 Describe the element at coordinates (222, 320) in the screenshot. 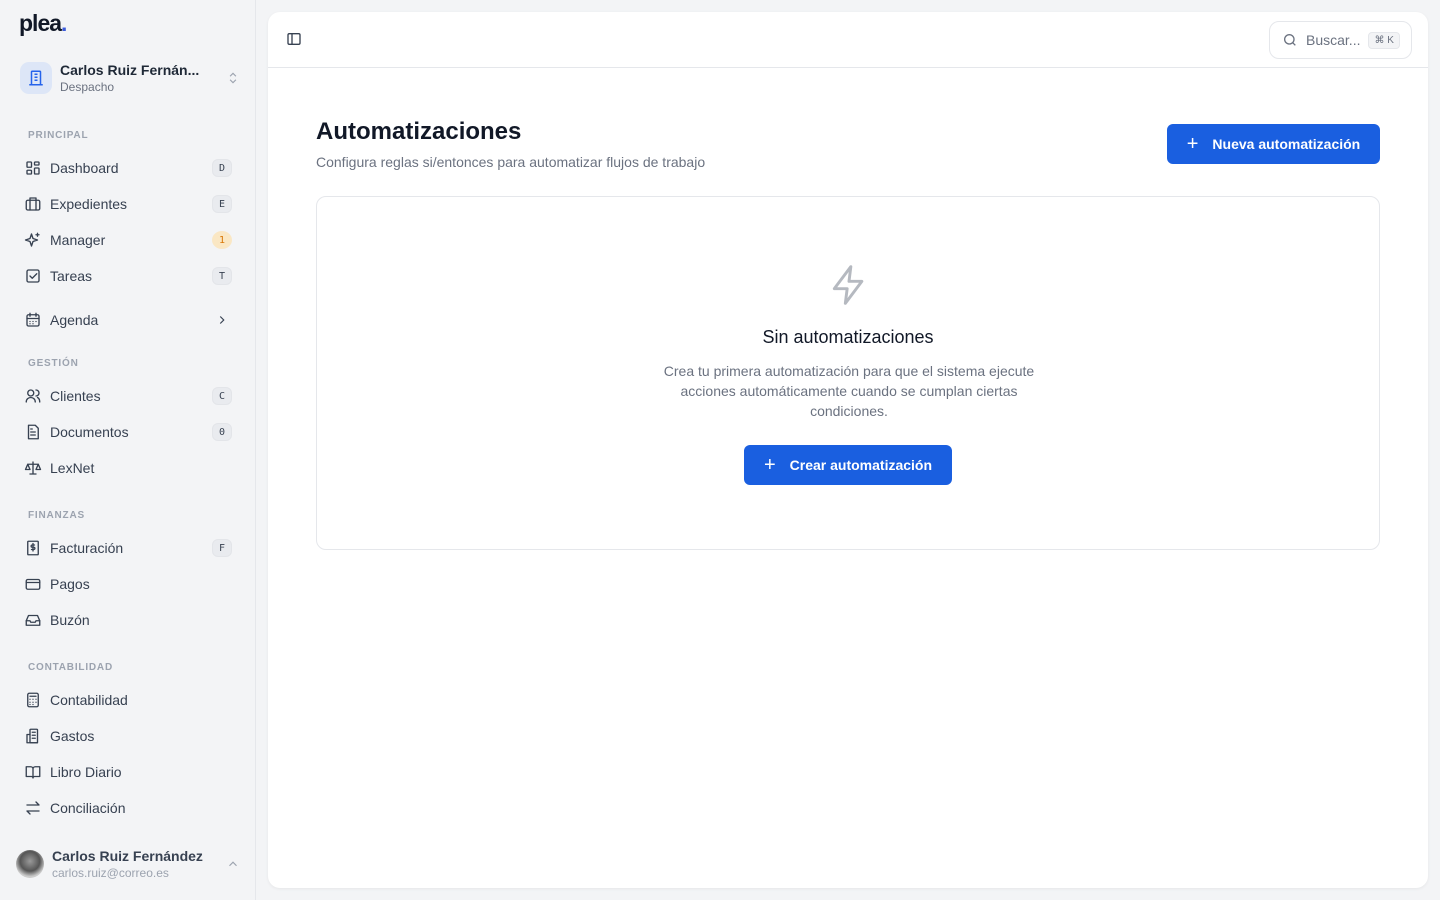

I see `chevron-right-icon` at that location.